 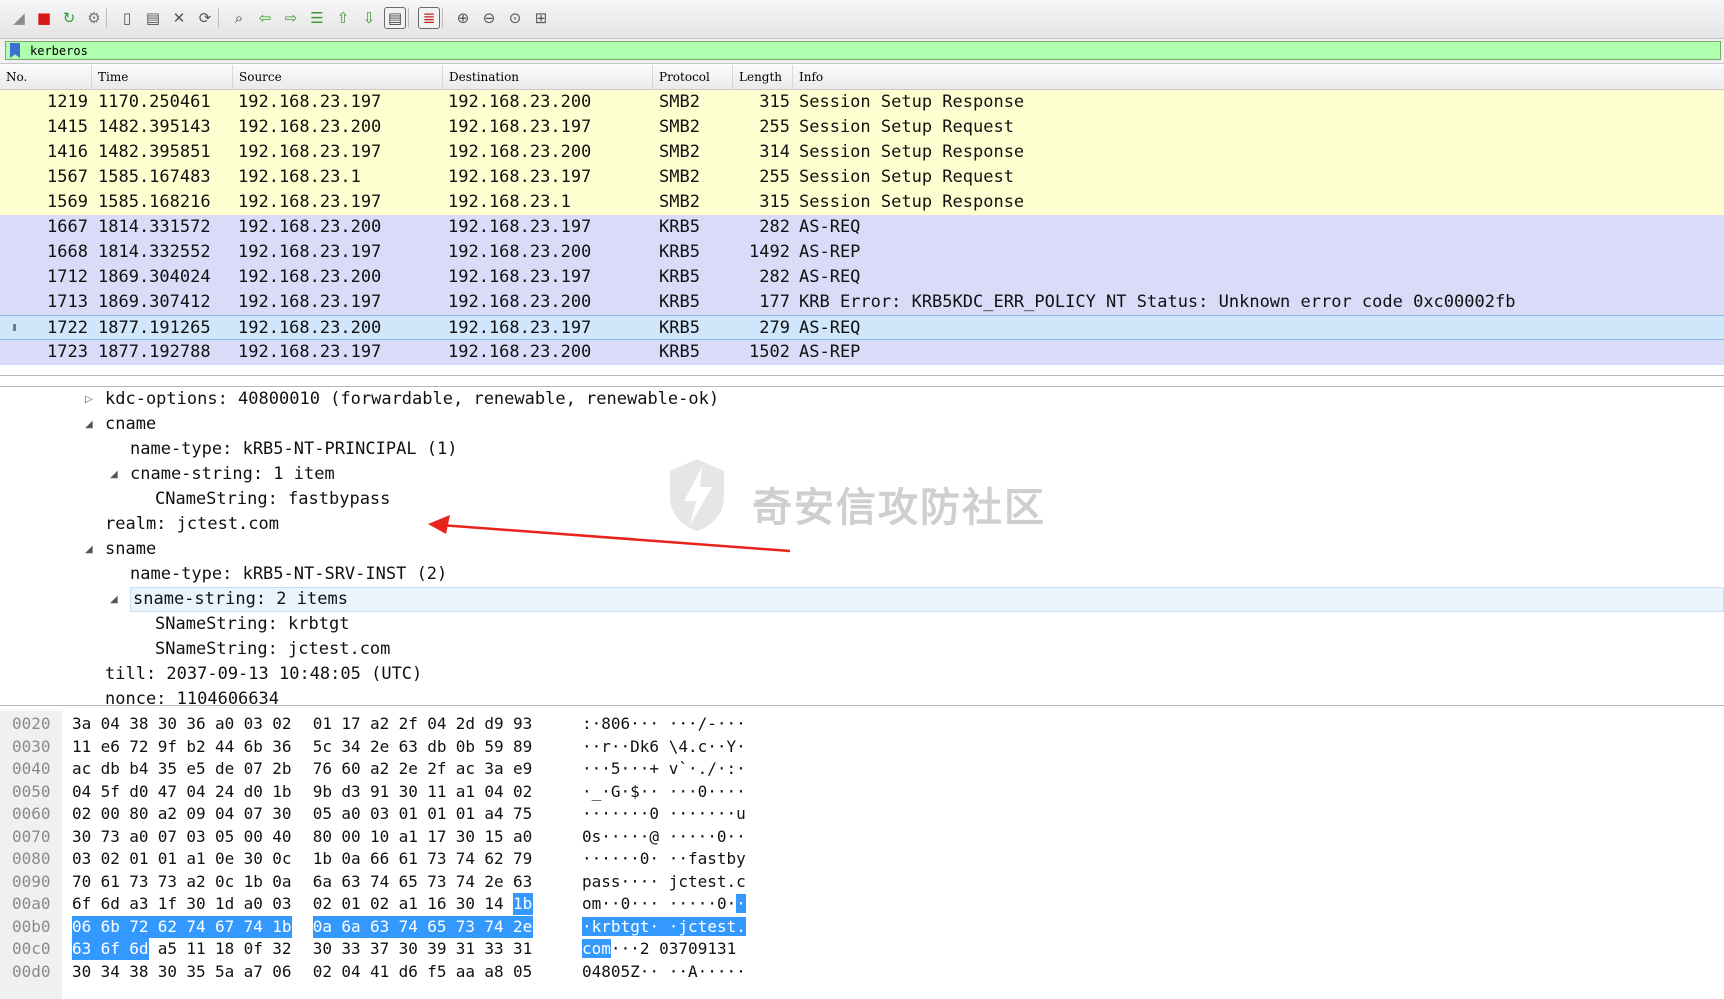 I want to click on hex-ascii: ·······0 ·······u, so click(x=664, y=814).